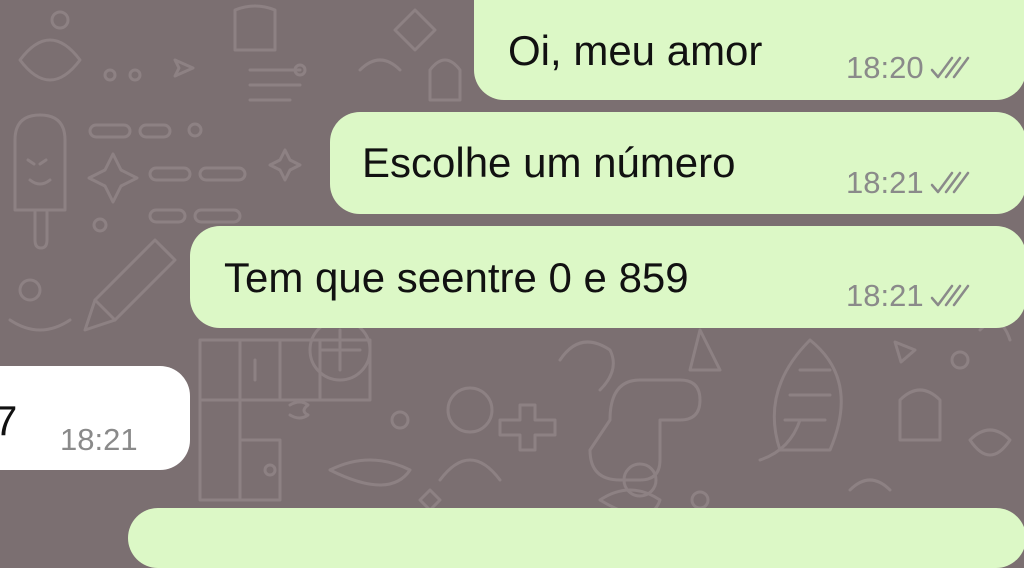 Image resolution: width=1024 pixels, height=568 pixels. What do you see at coordinates (95, 418) in the screenshot?
I see `message-bubble-incoming: 7 18:21` at bounding box center [95, 418].